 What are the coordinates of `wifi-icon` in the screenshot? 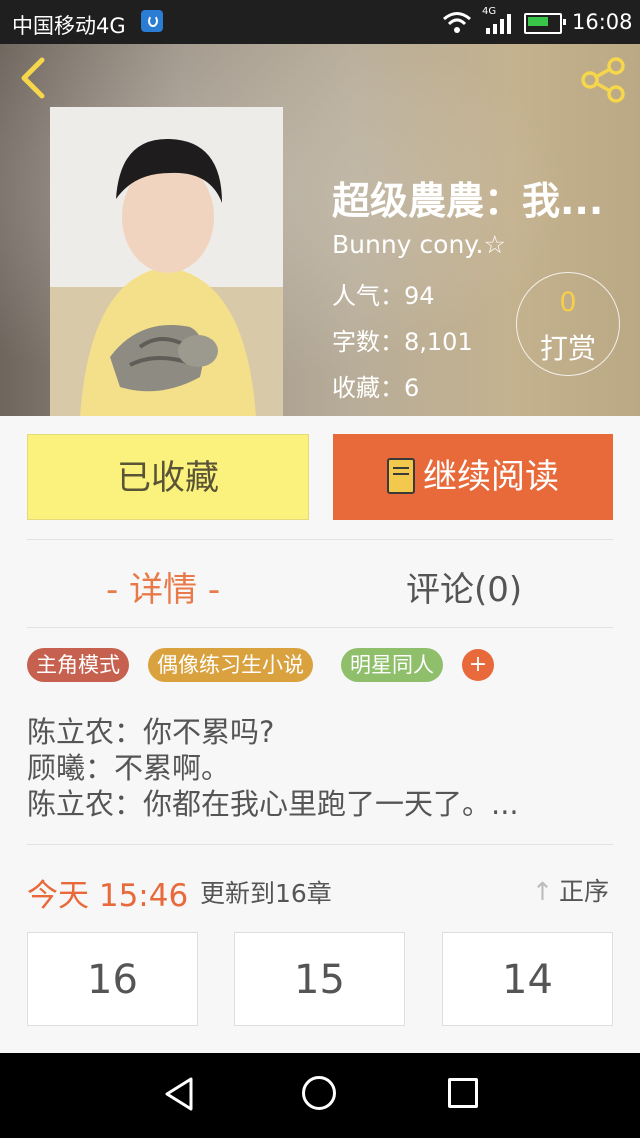 It's located at (457, 22).